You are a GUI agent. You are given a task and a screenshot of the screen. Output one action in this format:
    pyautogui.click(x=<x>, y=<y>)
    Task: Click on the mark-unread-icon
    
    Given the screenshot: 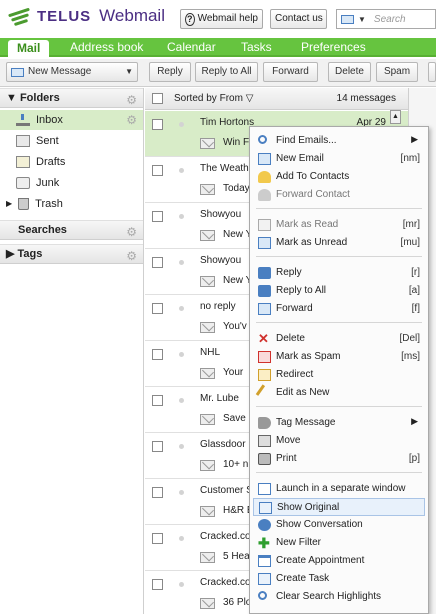 What is the action you would take?
    pyautogui.click(x=264, y=243)
    